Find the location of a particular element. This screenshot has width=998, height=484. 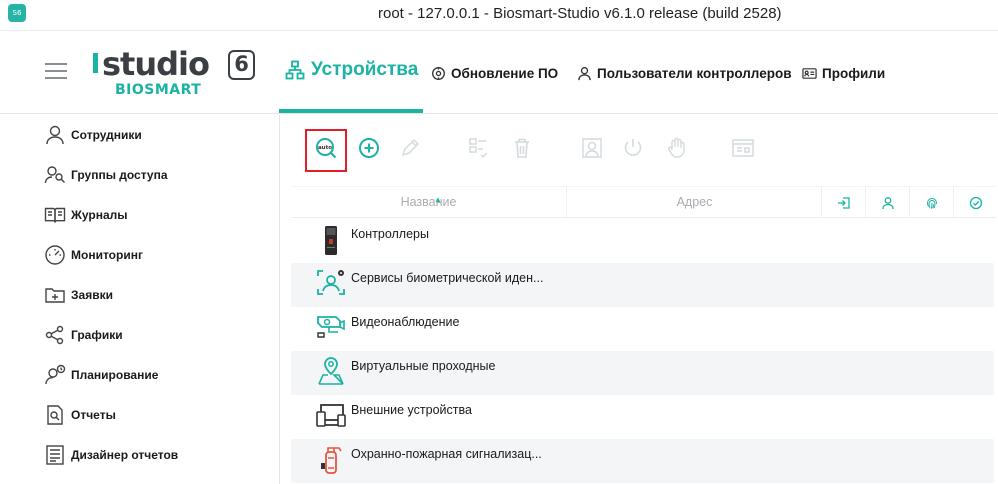

hand-icon is located at coordinates (676, 147).